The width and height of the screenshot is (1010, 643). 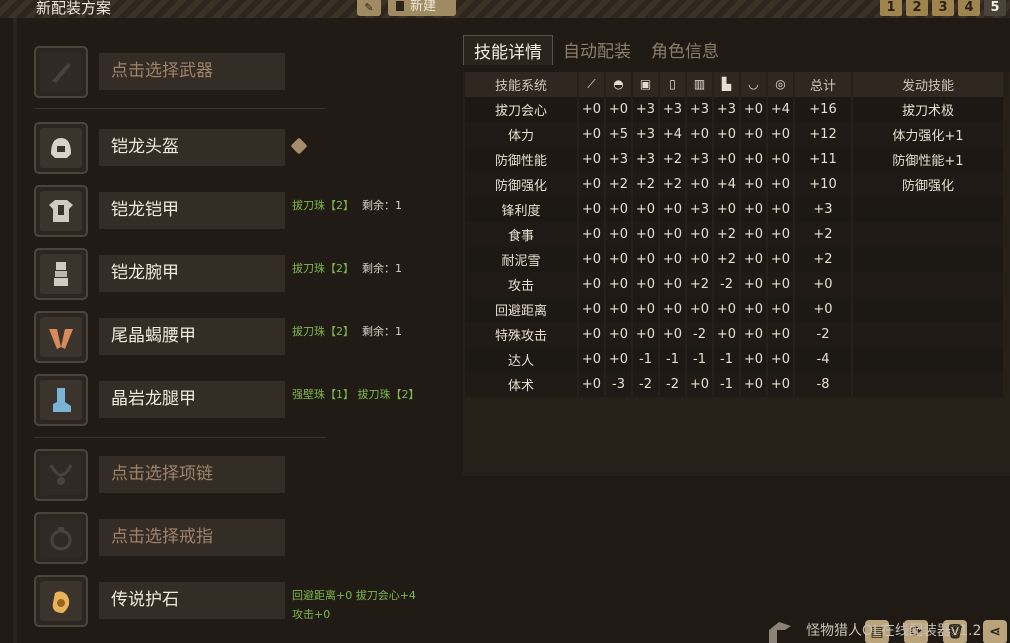 I want to click on edit-plan-button: ✎, so click(x=369, y=8).